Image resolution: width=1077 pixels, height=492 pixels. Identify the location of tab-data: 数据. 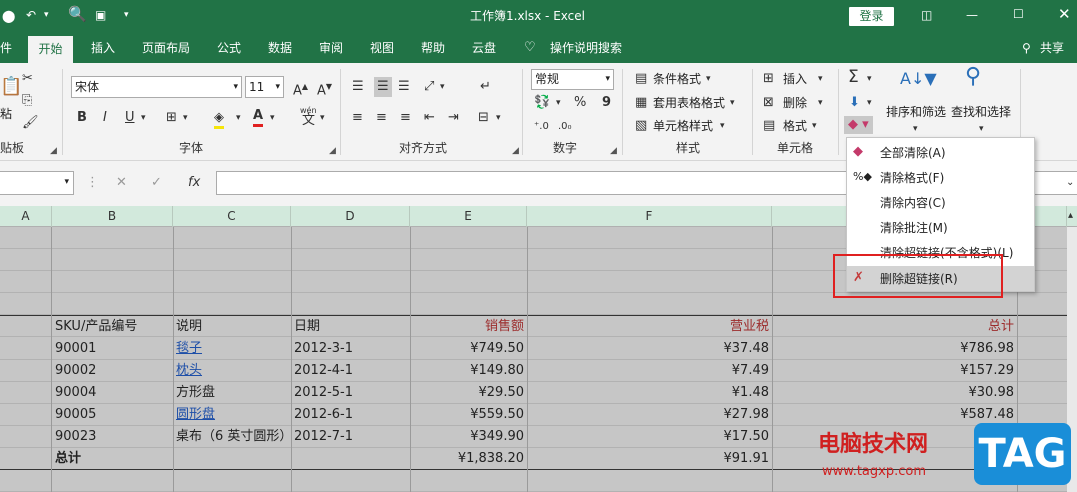
(280, 48).